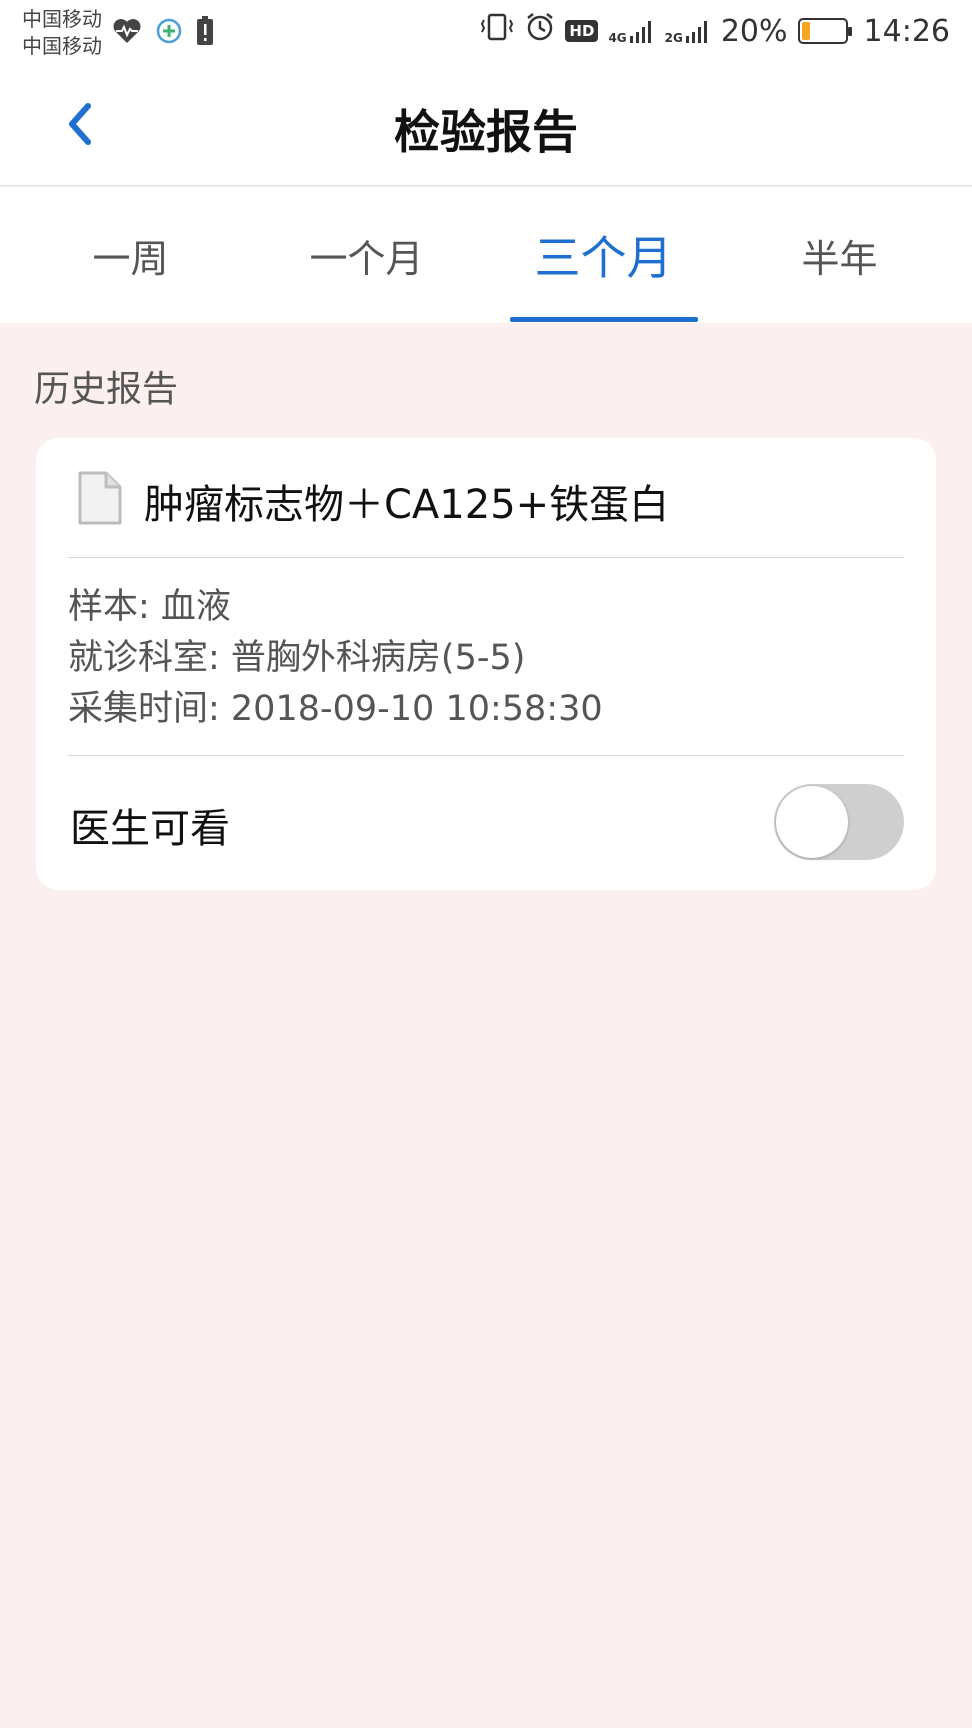  I want to click on doctor-visible-label: 医生可看, so click(150, 829).